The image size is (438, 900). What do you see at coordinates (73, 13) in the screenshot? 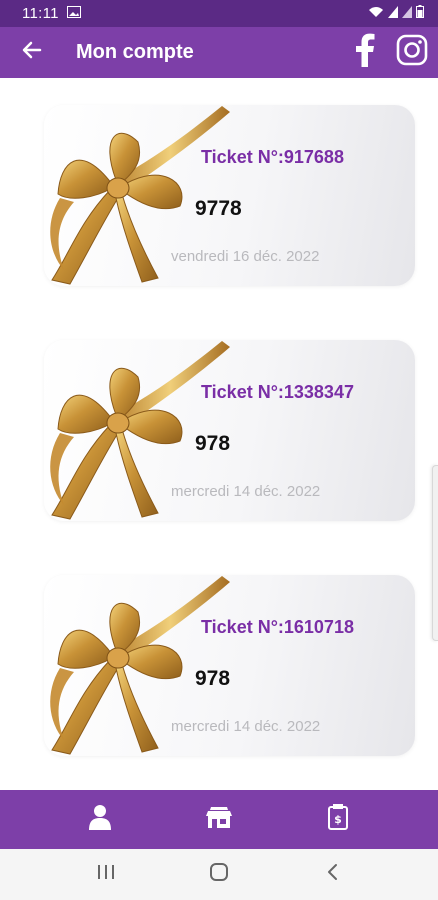
I see `image-icon` at bounding box center [73, 13].